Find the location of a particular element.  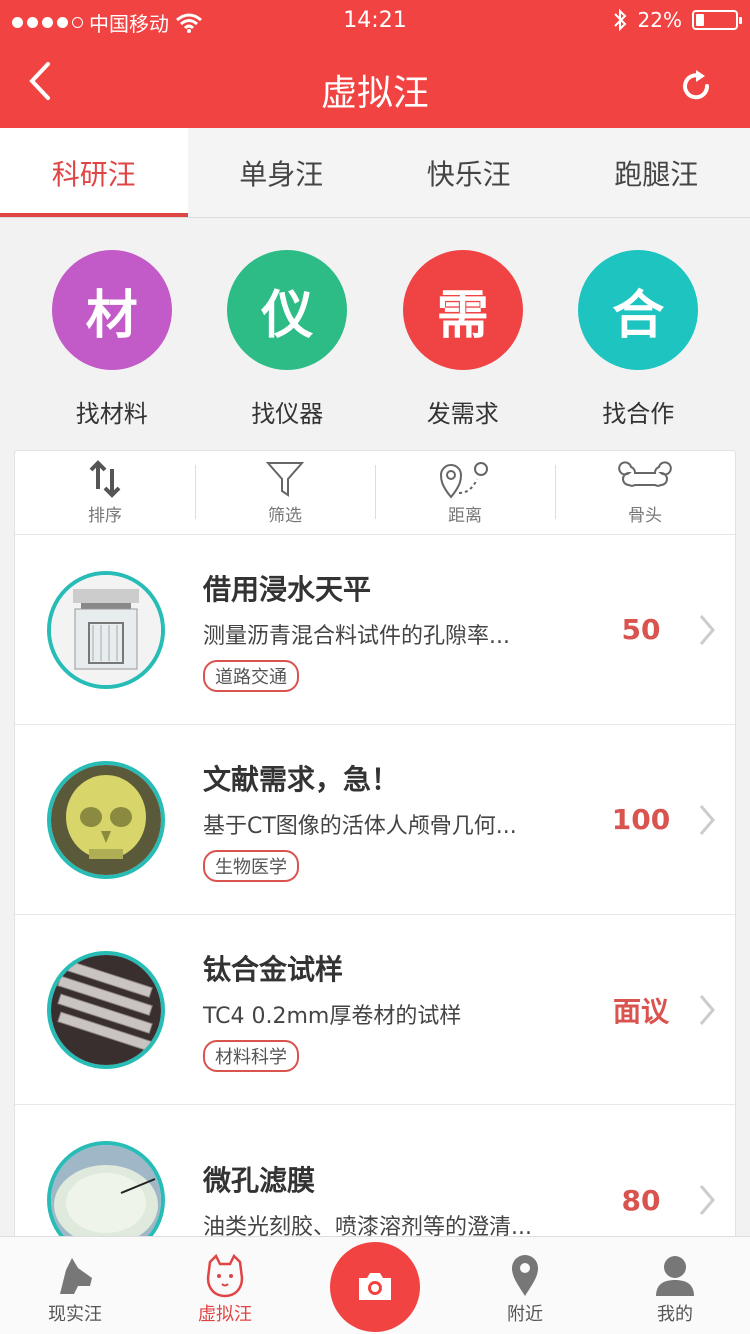

app-header: 中国移动 14:21 22% 虚拟汪 is located at coordinates (375, 64).